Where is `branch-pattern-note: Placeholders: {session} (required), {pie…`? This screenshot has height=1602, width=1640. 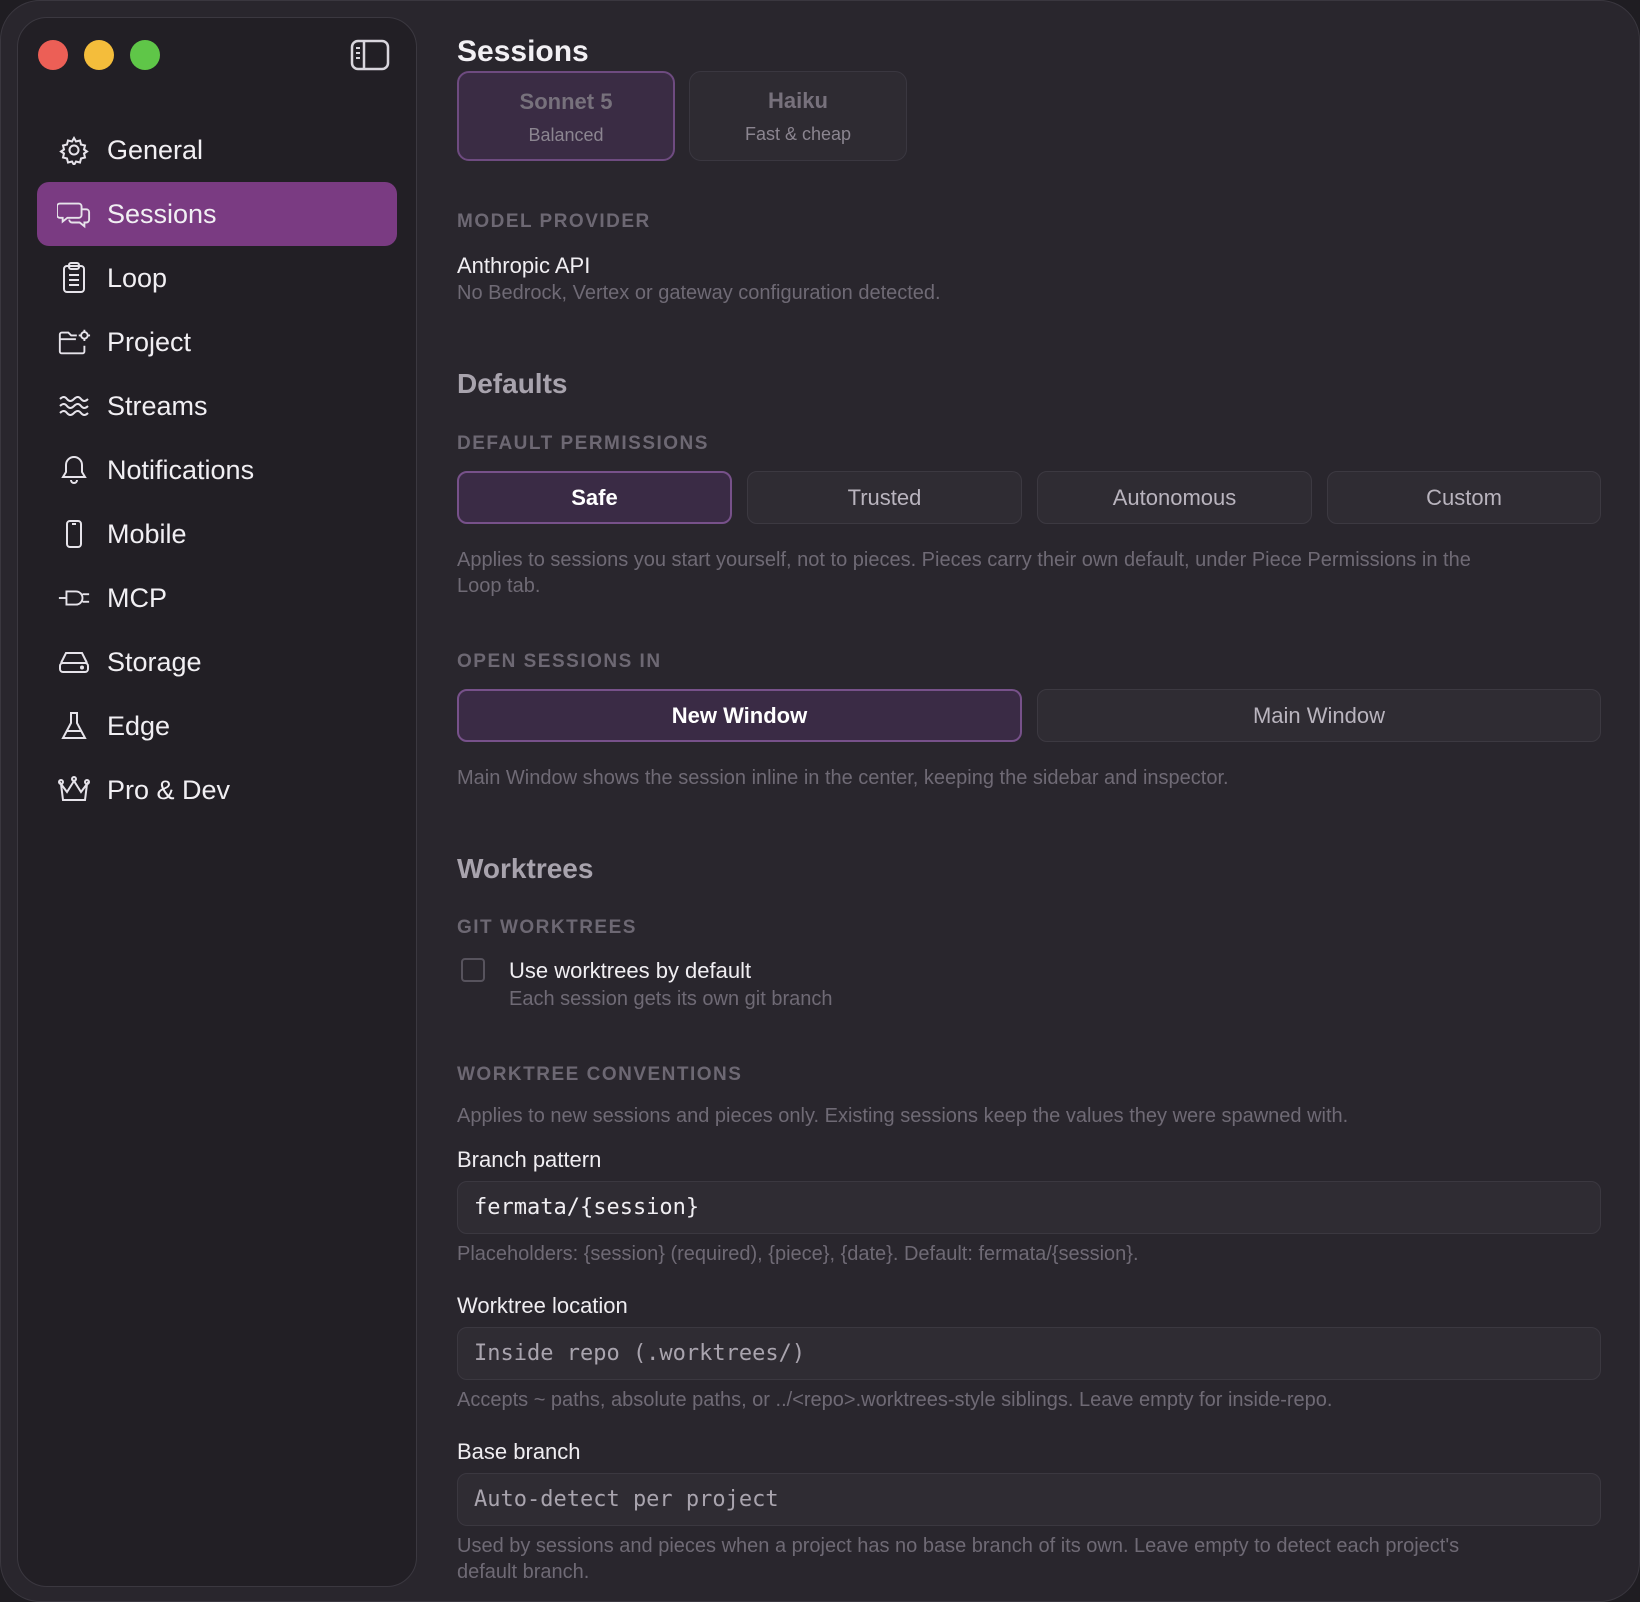 branch-pattern-note: Placeholders: {session} (required), {pie… is located at coordinates (798, 1254).